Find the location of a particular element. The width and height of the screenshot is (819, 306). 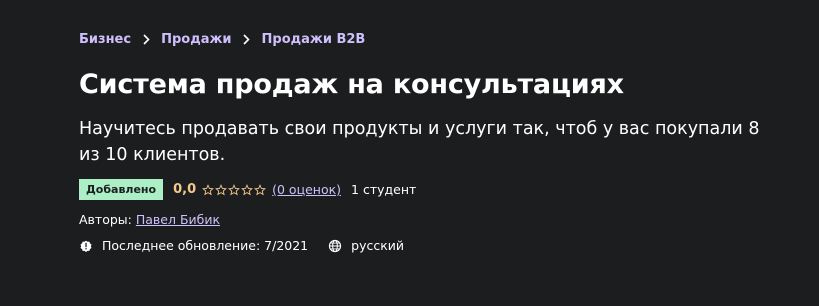

status-badge: Добавлено is located at coordinates (121, 189).